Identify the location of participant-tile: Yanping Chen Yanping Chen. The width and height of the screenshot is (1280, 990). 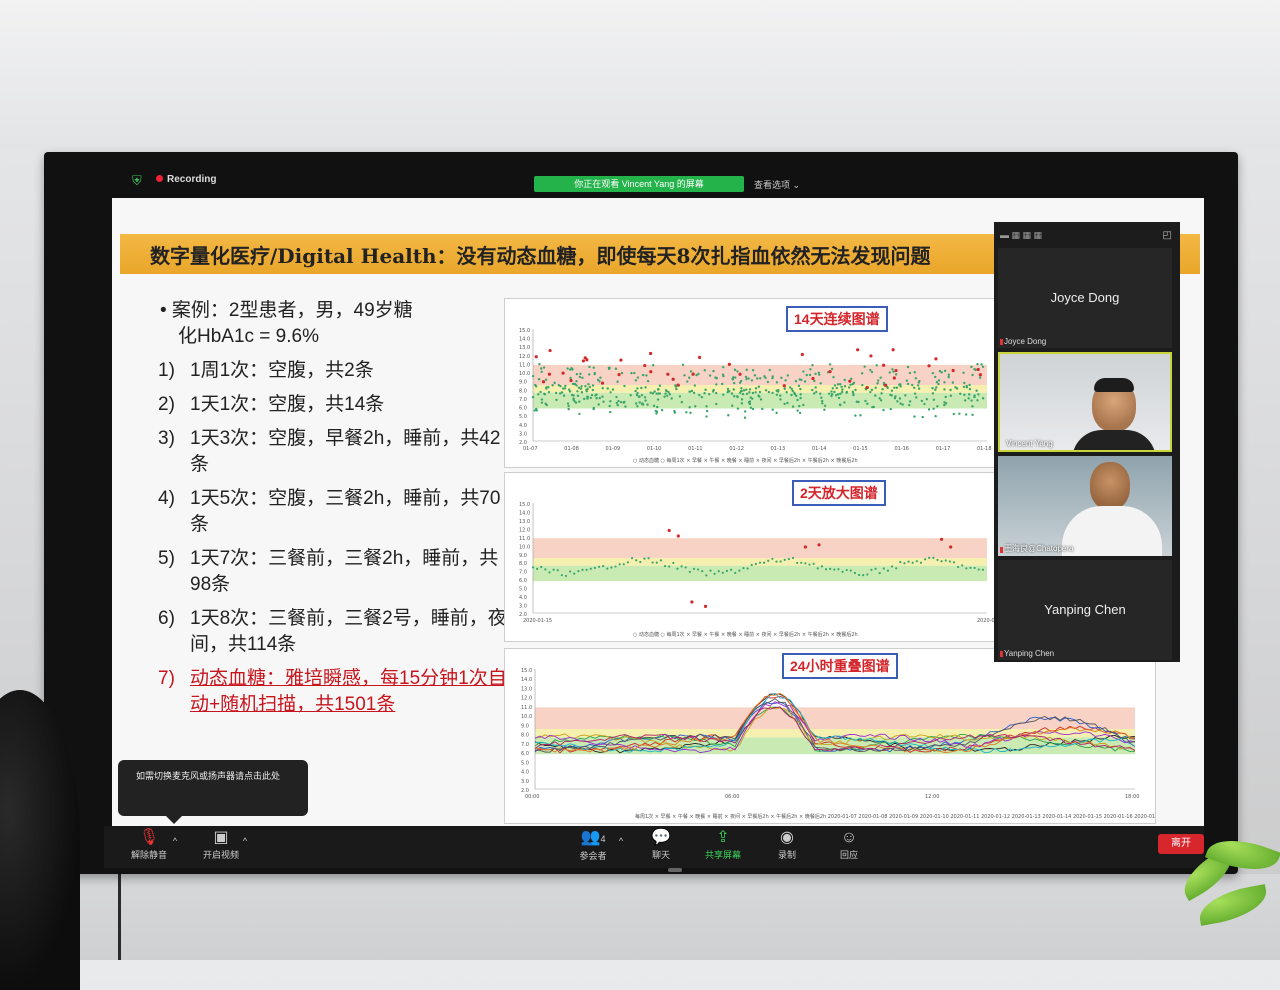
(1085, 610).